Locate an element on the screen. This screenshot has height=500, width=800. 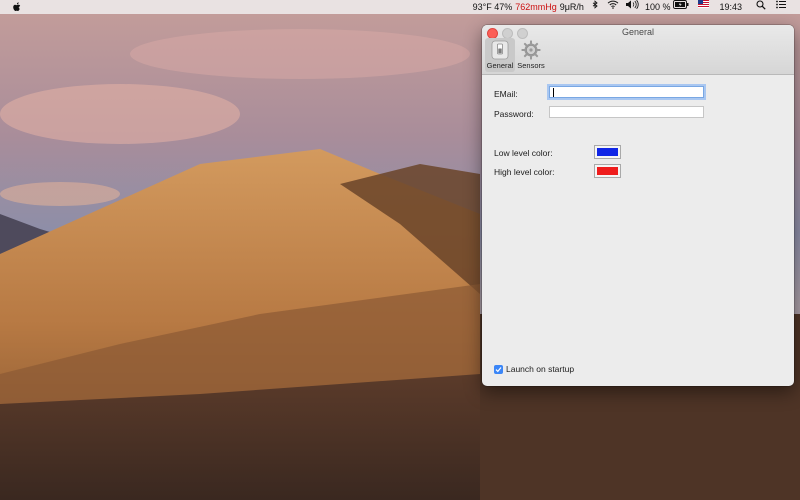
high-level-color-swatch is located at coordinates (607, 171).